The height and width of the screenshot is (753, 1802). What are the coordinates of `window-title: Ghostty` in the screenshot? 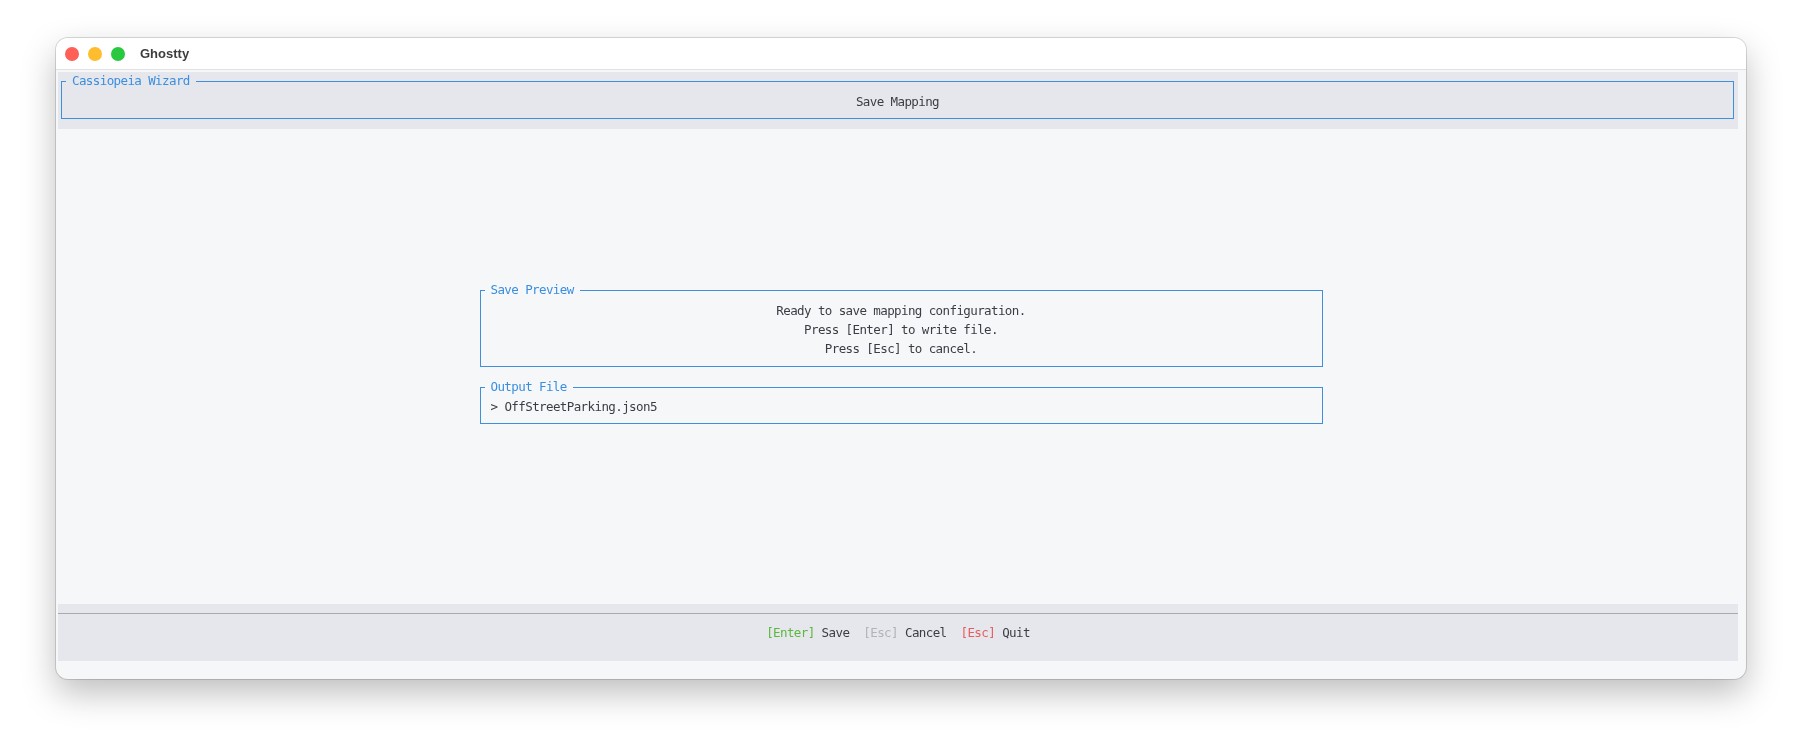 It's located at (165, 53).